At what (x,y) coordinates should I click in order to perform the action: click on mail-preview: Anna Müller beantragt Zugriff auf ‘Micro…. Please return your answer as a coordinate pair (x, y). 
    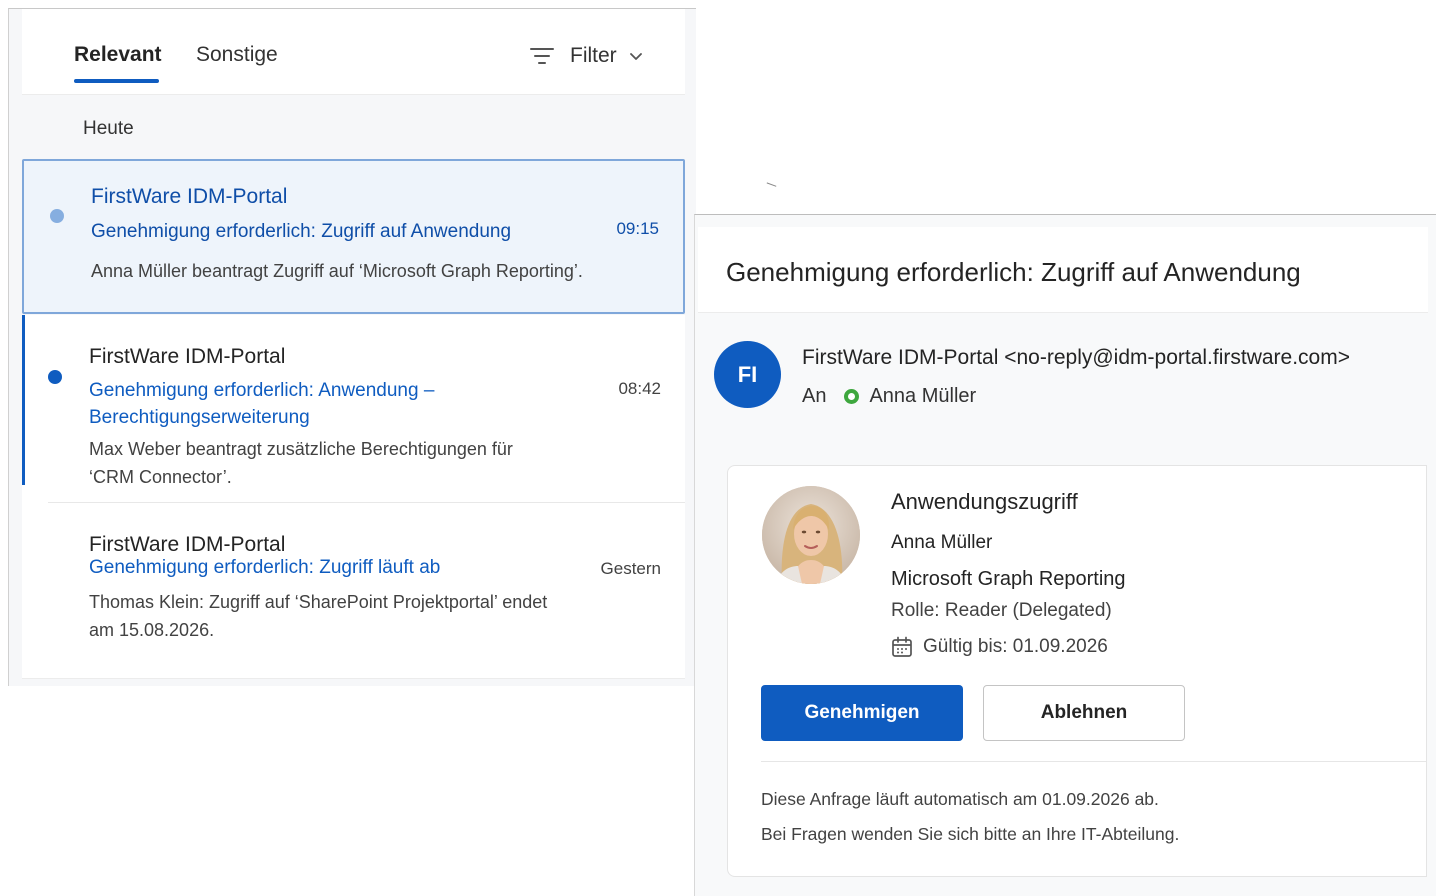
    Looking at the image, I should click on (337, 271).